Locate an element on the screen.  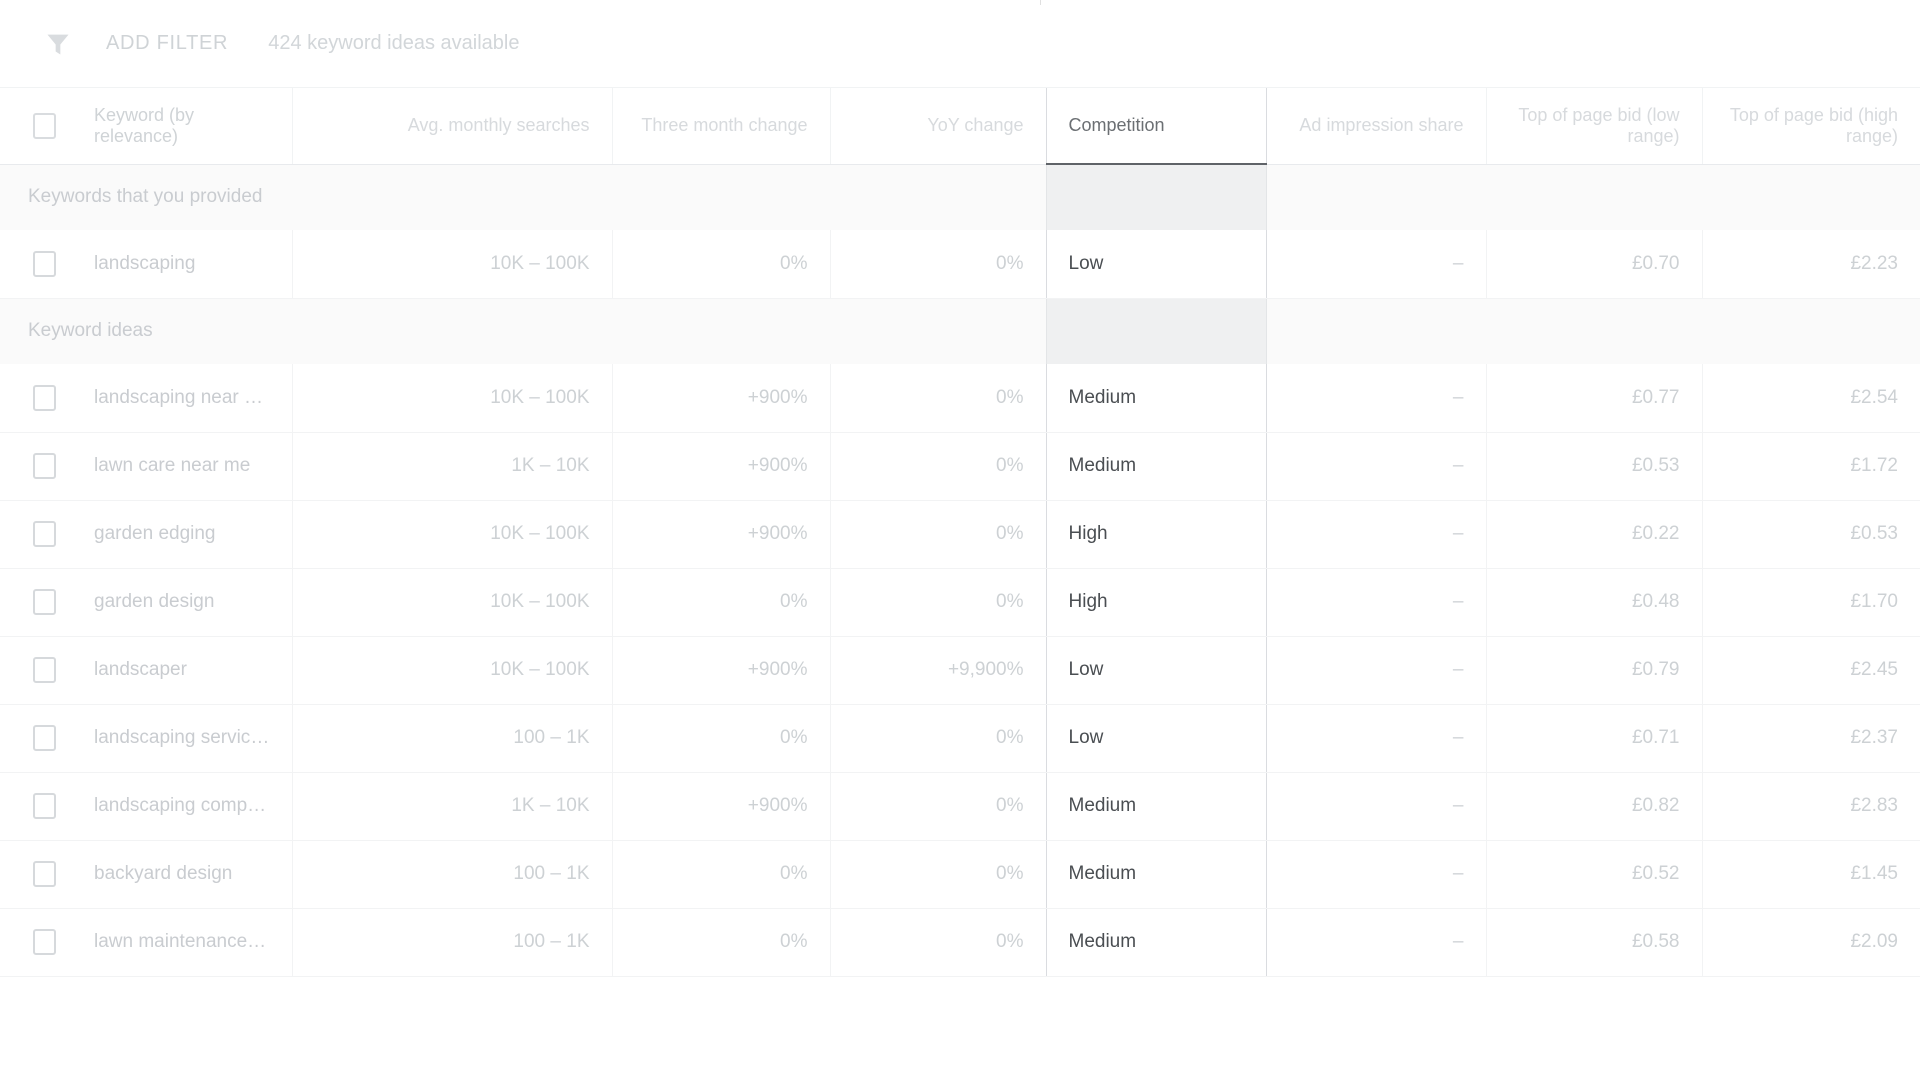
column-header-keyword: Keyword (by relevance) is located at coordinates (190, 126).